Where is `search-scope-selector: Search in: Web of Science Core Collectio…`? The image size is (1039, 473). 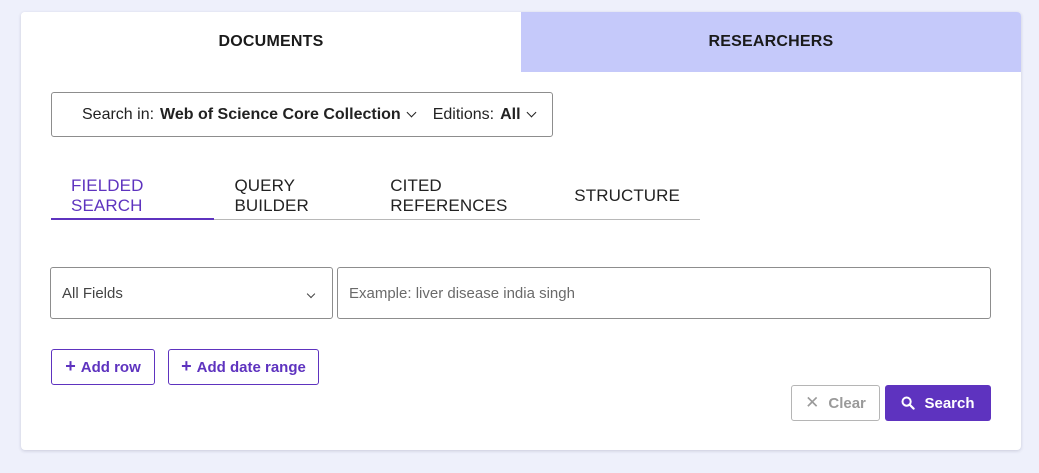
search-scope-selector: Search in: Web of Science Core Collectio… is located at coordinates (302, 114).